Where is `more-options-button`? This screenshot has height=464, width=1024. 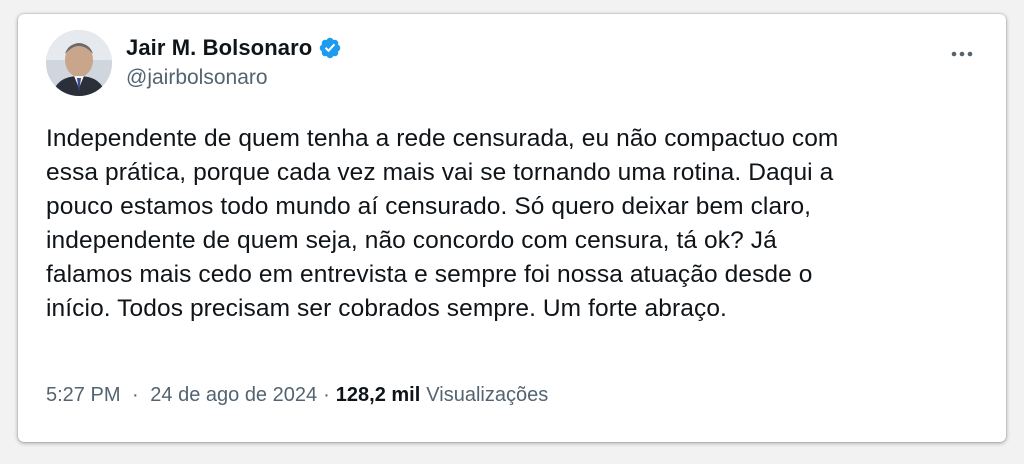 more-options-button is located at coordinates (962, 54).